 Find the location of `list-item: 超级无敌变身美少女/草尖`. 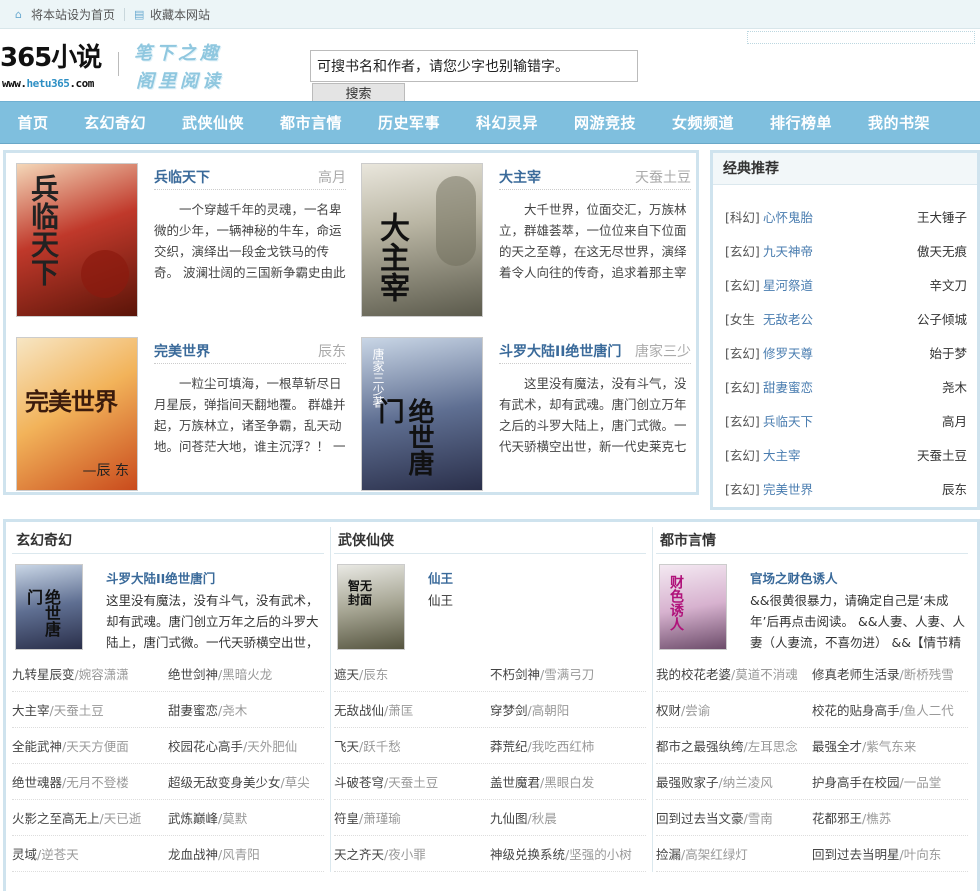

list-item: 超级无敌变身美少女/草尖 is located at coordinates (243, 781).